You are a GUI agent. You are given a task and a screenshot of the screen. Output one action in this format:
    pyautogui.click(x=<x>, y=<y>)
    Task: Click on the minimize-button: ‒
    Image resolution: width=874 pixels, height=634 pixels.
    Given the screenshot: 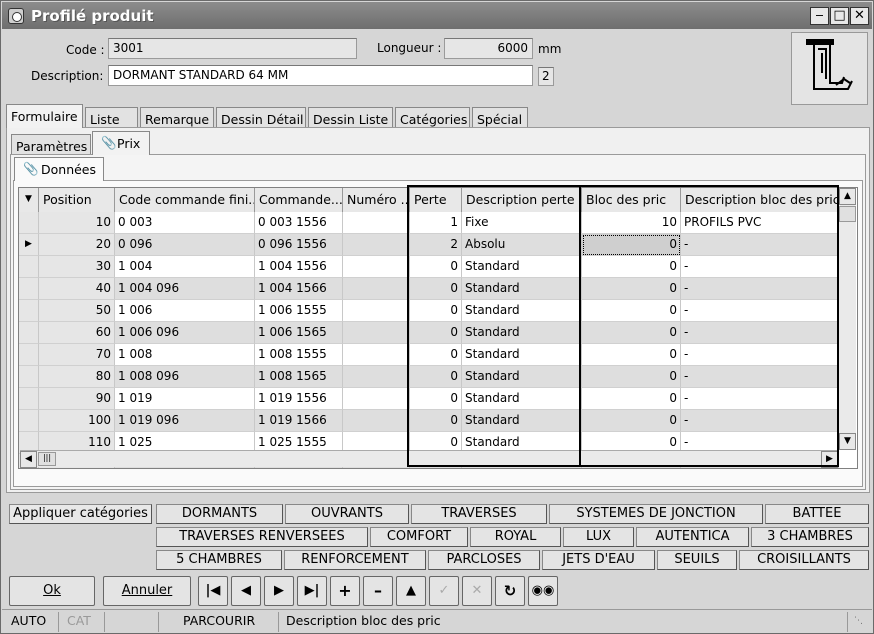 What is the action you would take?
    pyautogui.click(x=819, y=16)
    